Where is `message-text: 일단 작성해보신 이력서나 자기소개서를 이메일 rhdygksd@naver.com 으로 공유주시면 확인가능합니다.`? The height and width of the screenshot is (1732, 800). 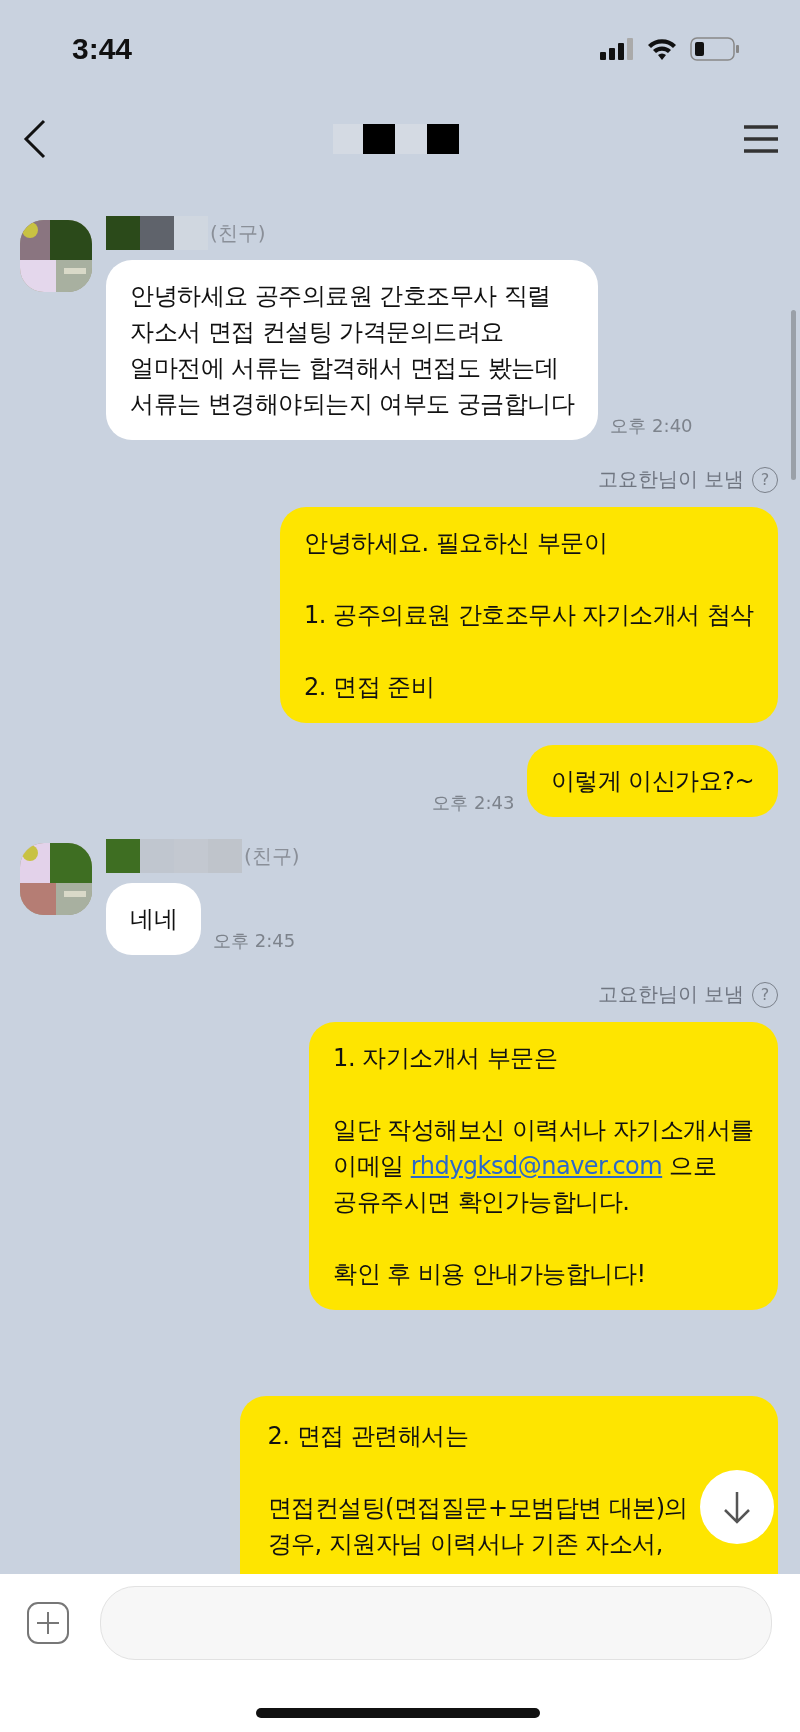
message-text: 일단 작성해보신 이력서나 자기소개서를 이메일 rhdygksd@naver.com 으로 공유주시면 확인가능합니다. is located at coordinates (543, 1166).